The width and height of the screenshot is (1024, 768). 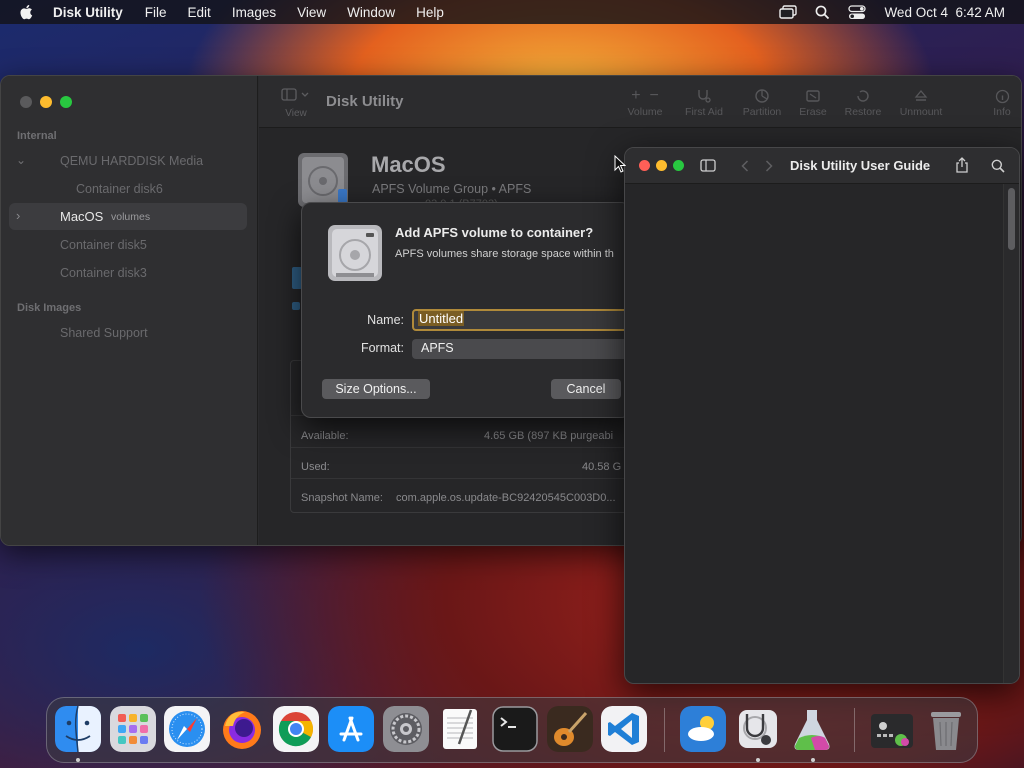 What do you see at coordinates (37, 136) in the screenshot?
I see `sidebar-section-internal: Internal` at bounding box center [37, 136].